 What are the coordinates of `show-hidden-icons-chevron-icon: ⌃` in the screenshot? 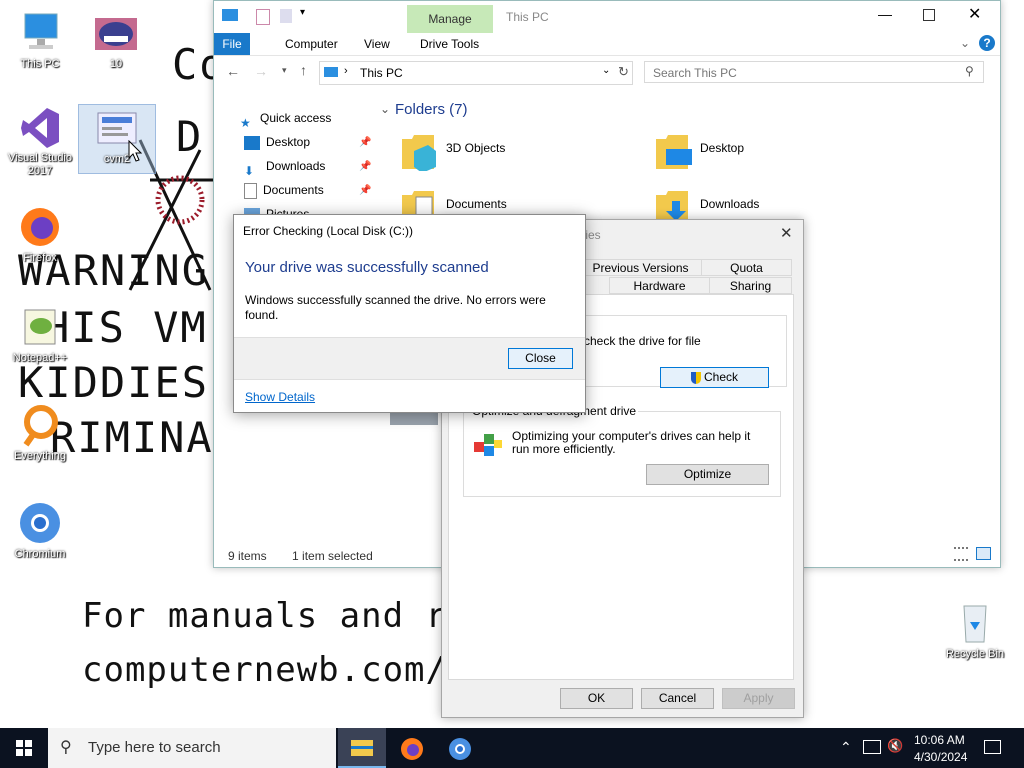 It's located at (846, 747).